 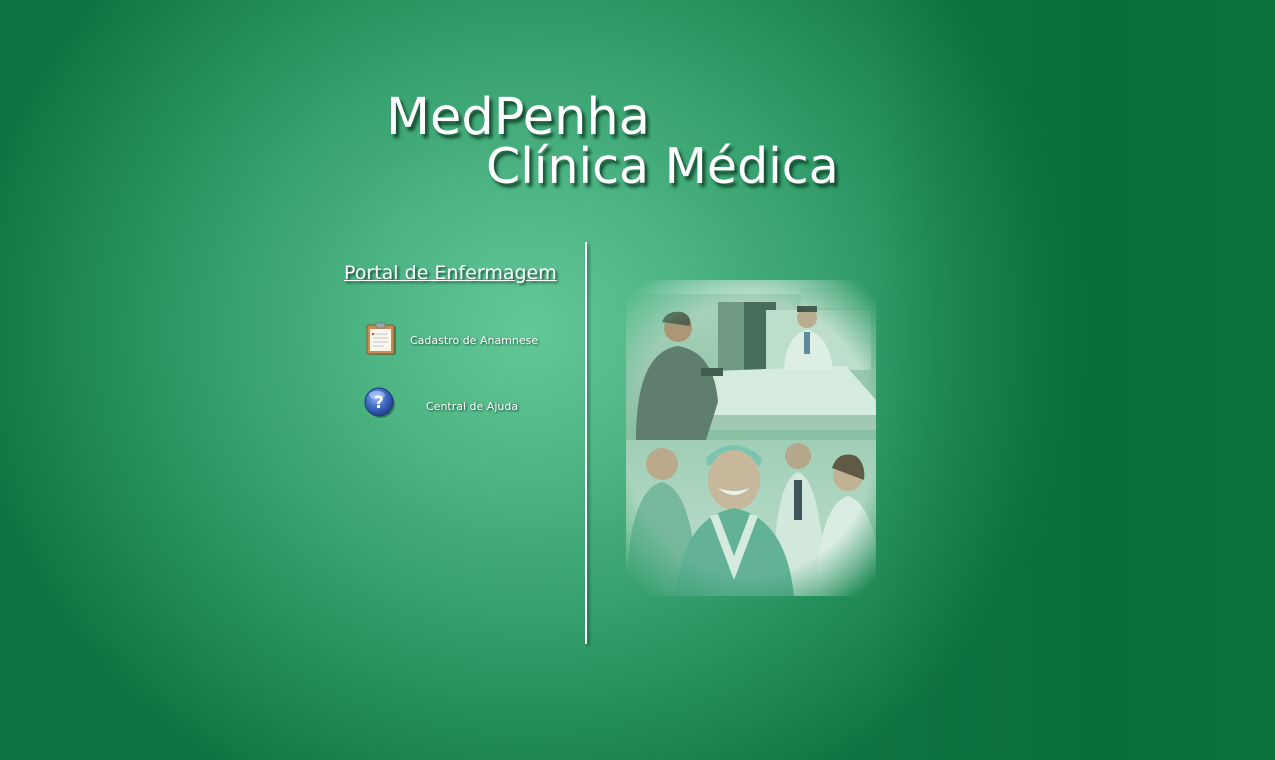 I want to click on menu-item-cadastro-anamnese: Cadastro de Anamnese, so click(x=452, y=340).